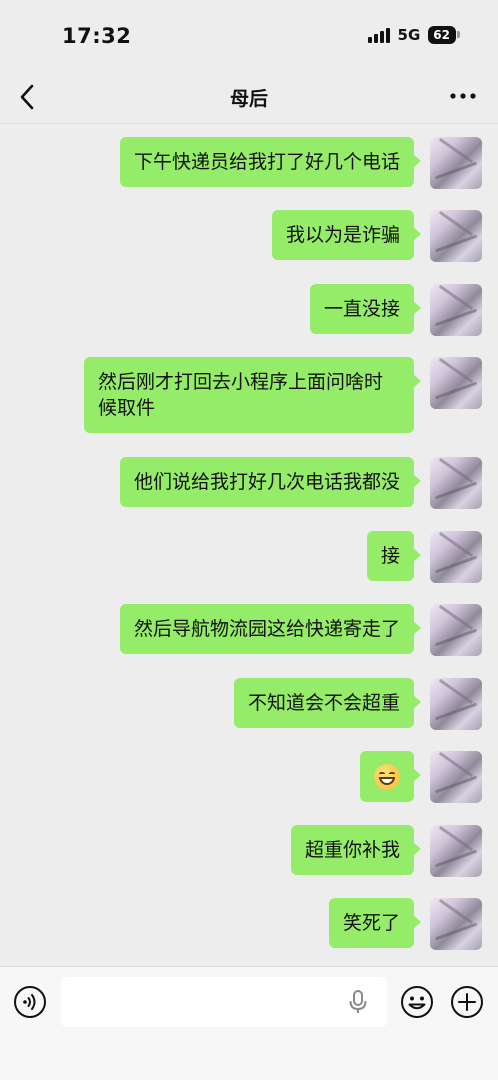 Image resolution: width=498 pixels, height=1080 pixels. I want to click on message-row: 接, so click(424, 557).